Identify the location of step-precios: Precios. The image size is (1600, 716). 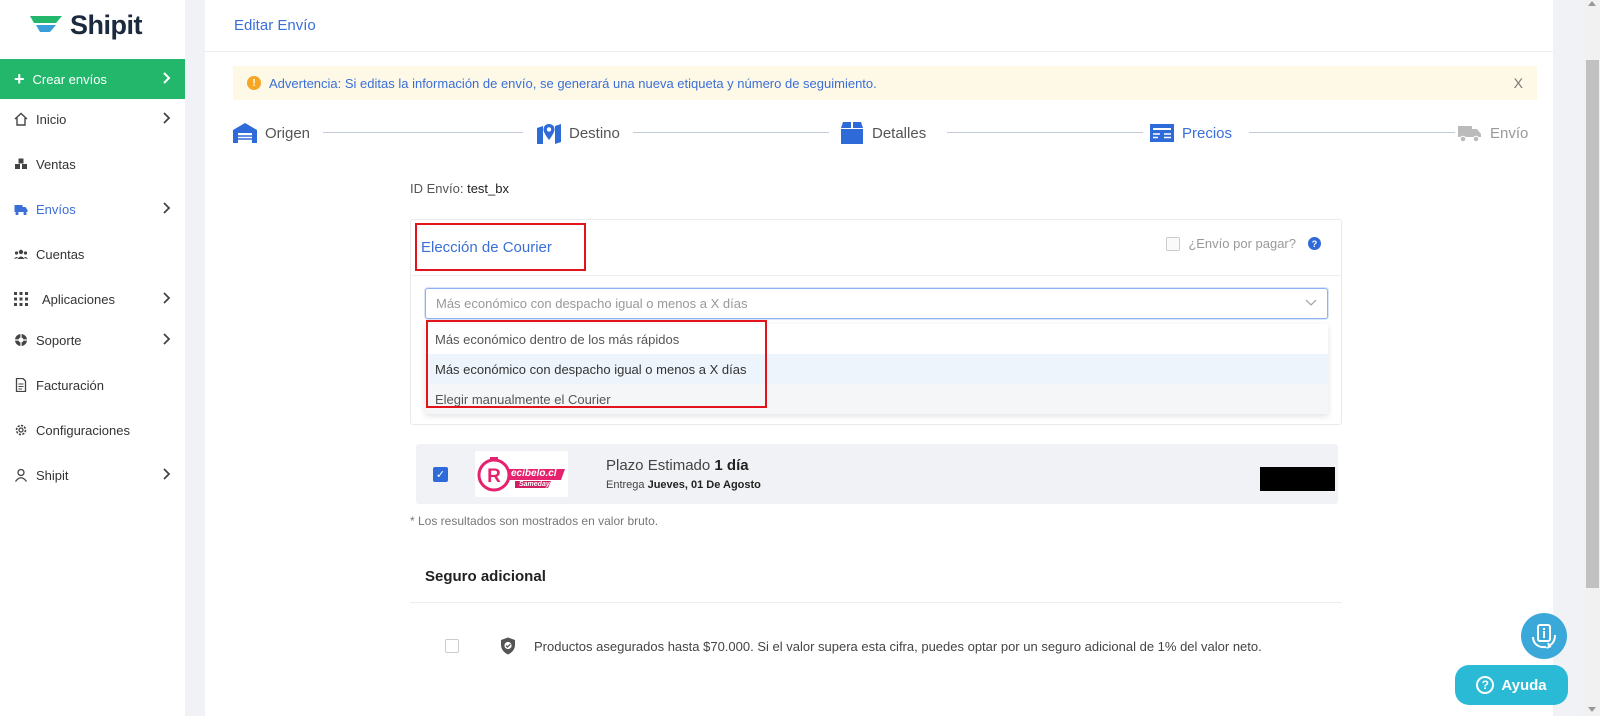
(1191, 133).